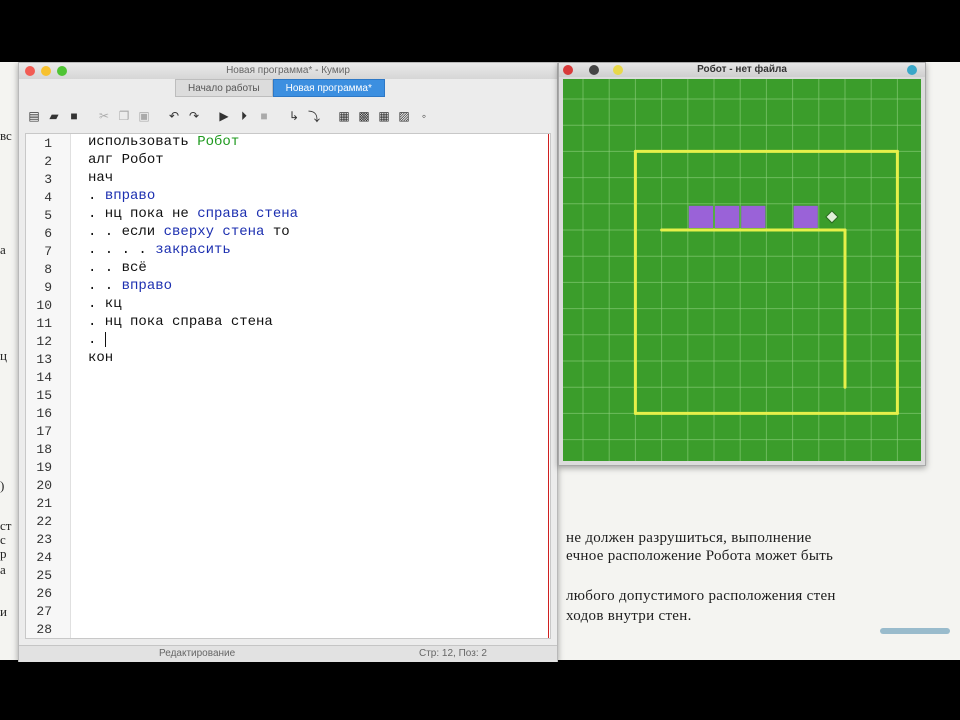 The image size is (960, 720). Describe the element at coordinates (453, 653) in the screenshot. I see `status-position: Стр: 12, Поз: 2` at that location.